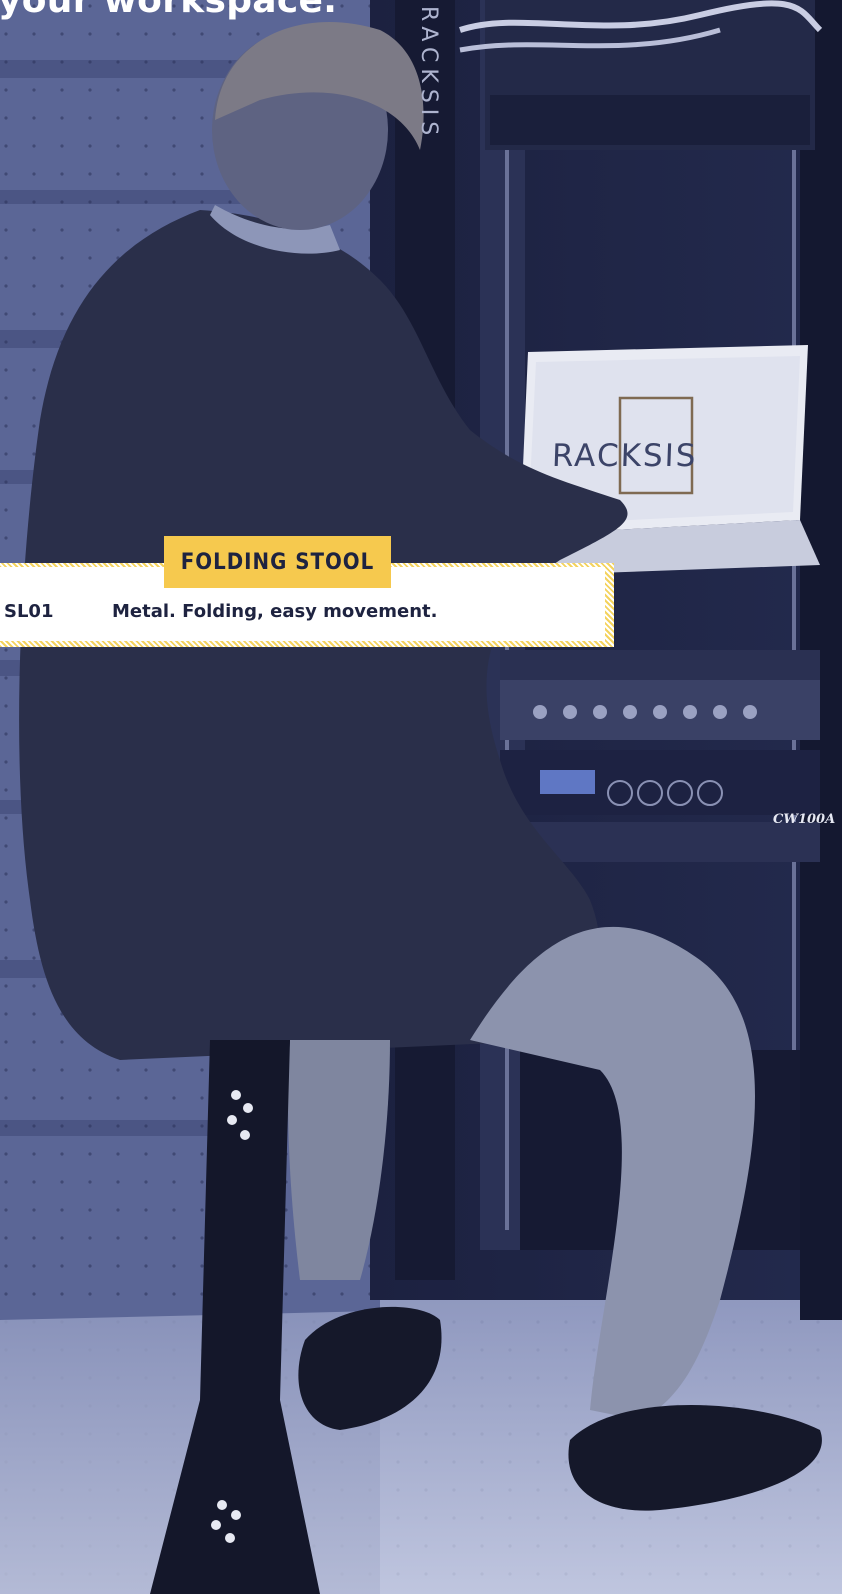  Describe the element at coordinates (169, 10) in the screenshot. I see `headline: your workspace.` at that location.